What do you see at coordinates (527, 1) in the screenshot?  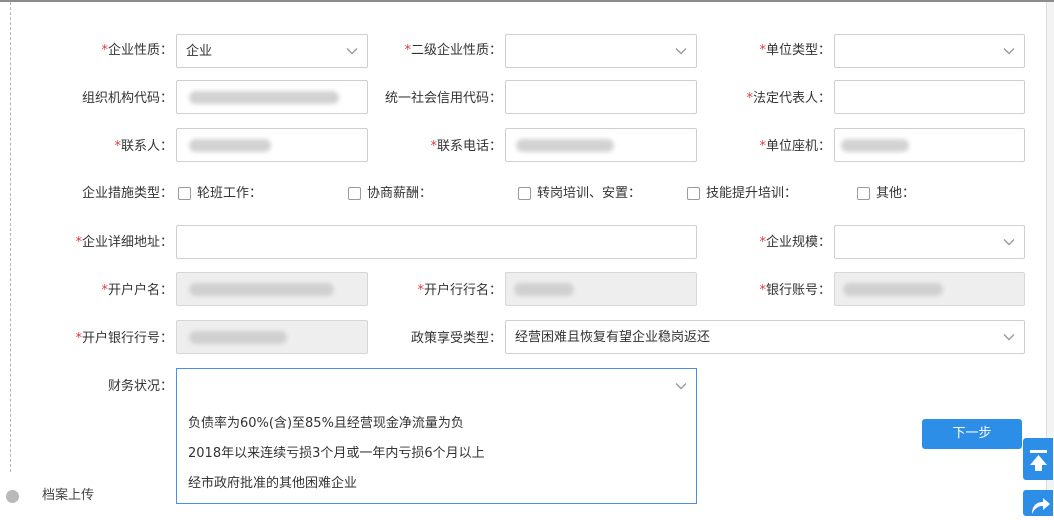 I see `top-border` at bounding box center [527, 1].